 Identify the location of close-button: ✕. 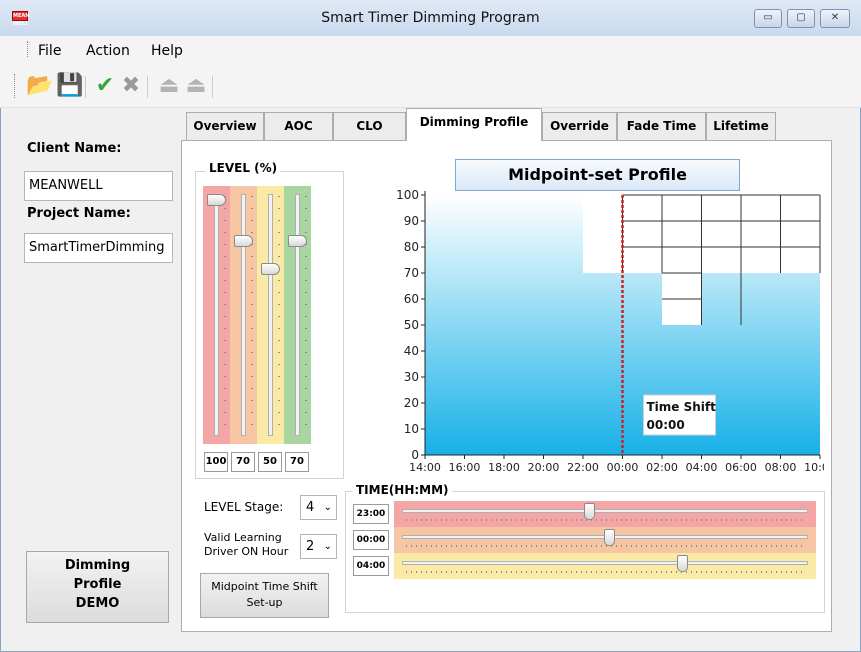
(835, 18).